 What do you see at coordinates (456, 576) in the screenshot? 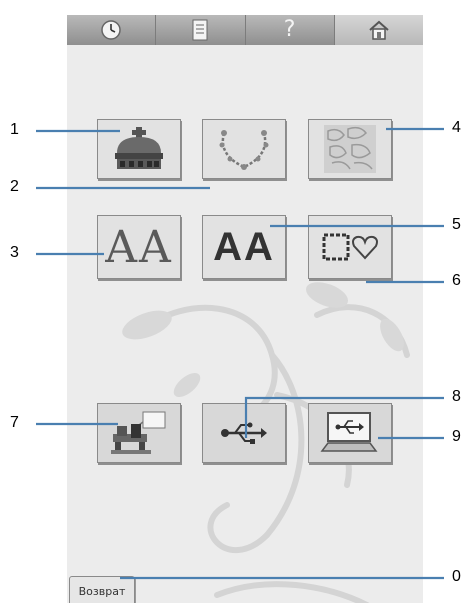
I see `callout-label-0: 0` at bounding box center [456, 576].